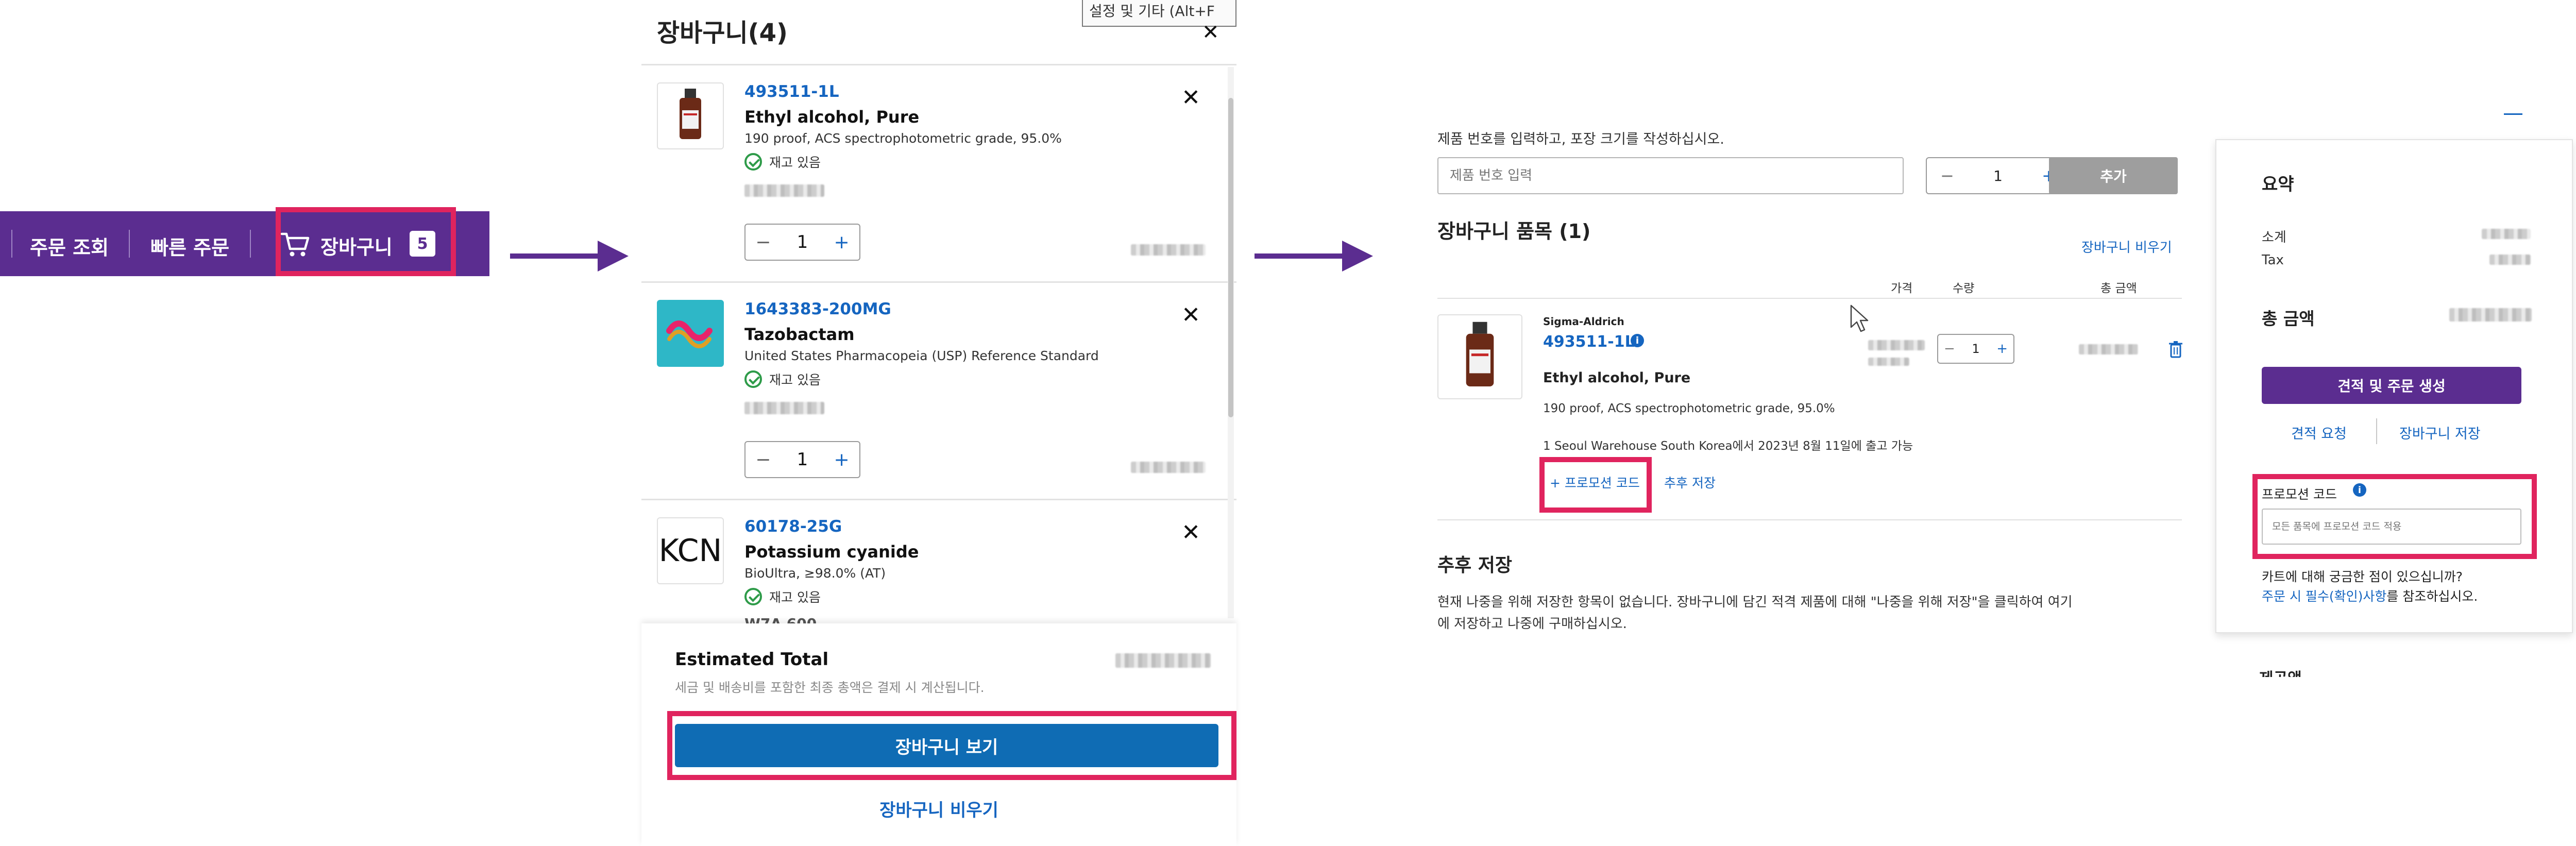 The width and height of the screenshot is (2576, 846). Describe the element at coordinates (1357, 256) in the screenshot. I see `flow-arrow-head` at that location.